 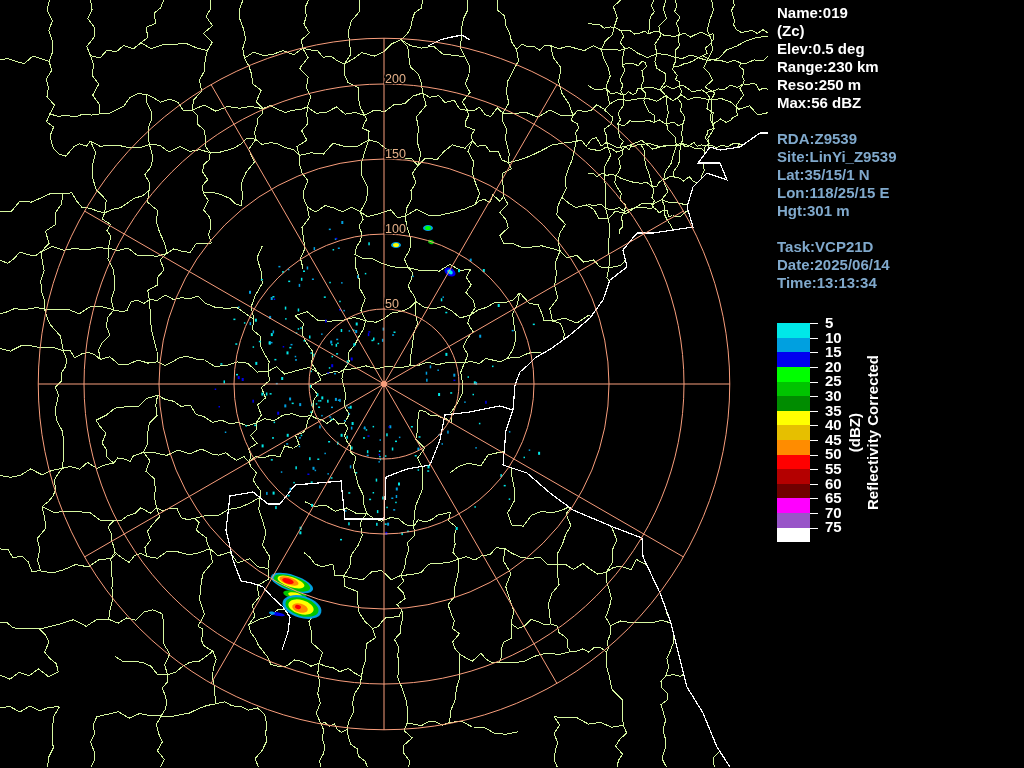 What do you see at coordinates (834, 440) in the screenshot?
I see `legend-value: 45` at bounding box center [834, 440].